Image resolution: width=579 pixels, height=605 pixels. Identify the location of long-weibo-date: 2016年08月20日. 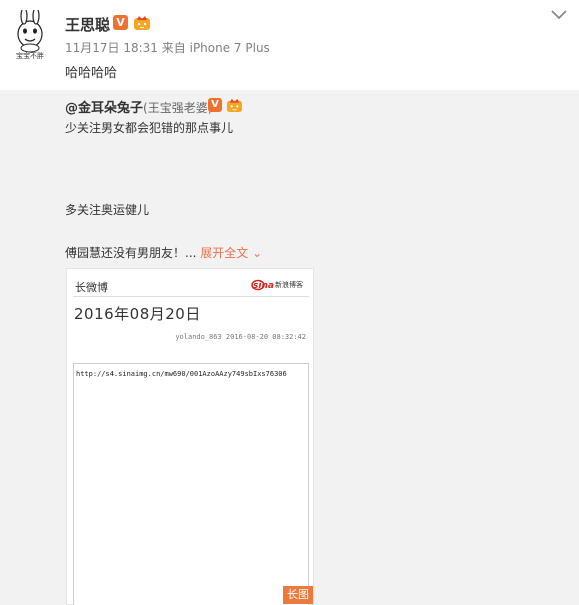
(137, 314).